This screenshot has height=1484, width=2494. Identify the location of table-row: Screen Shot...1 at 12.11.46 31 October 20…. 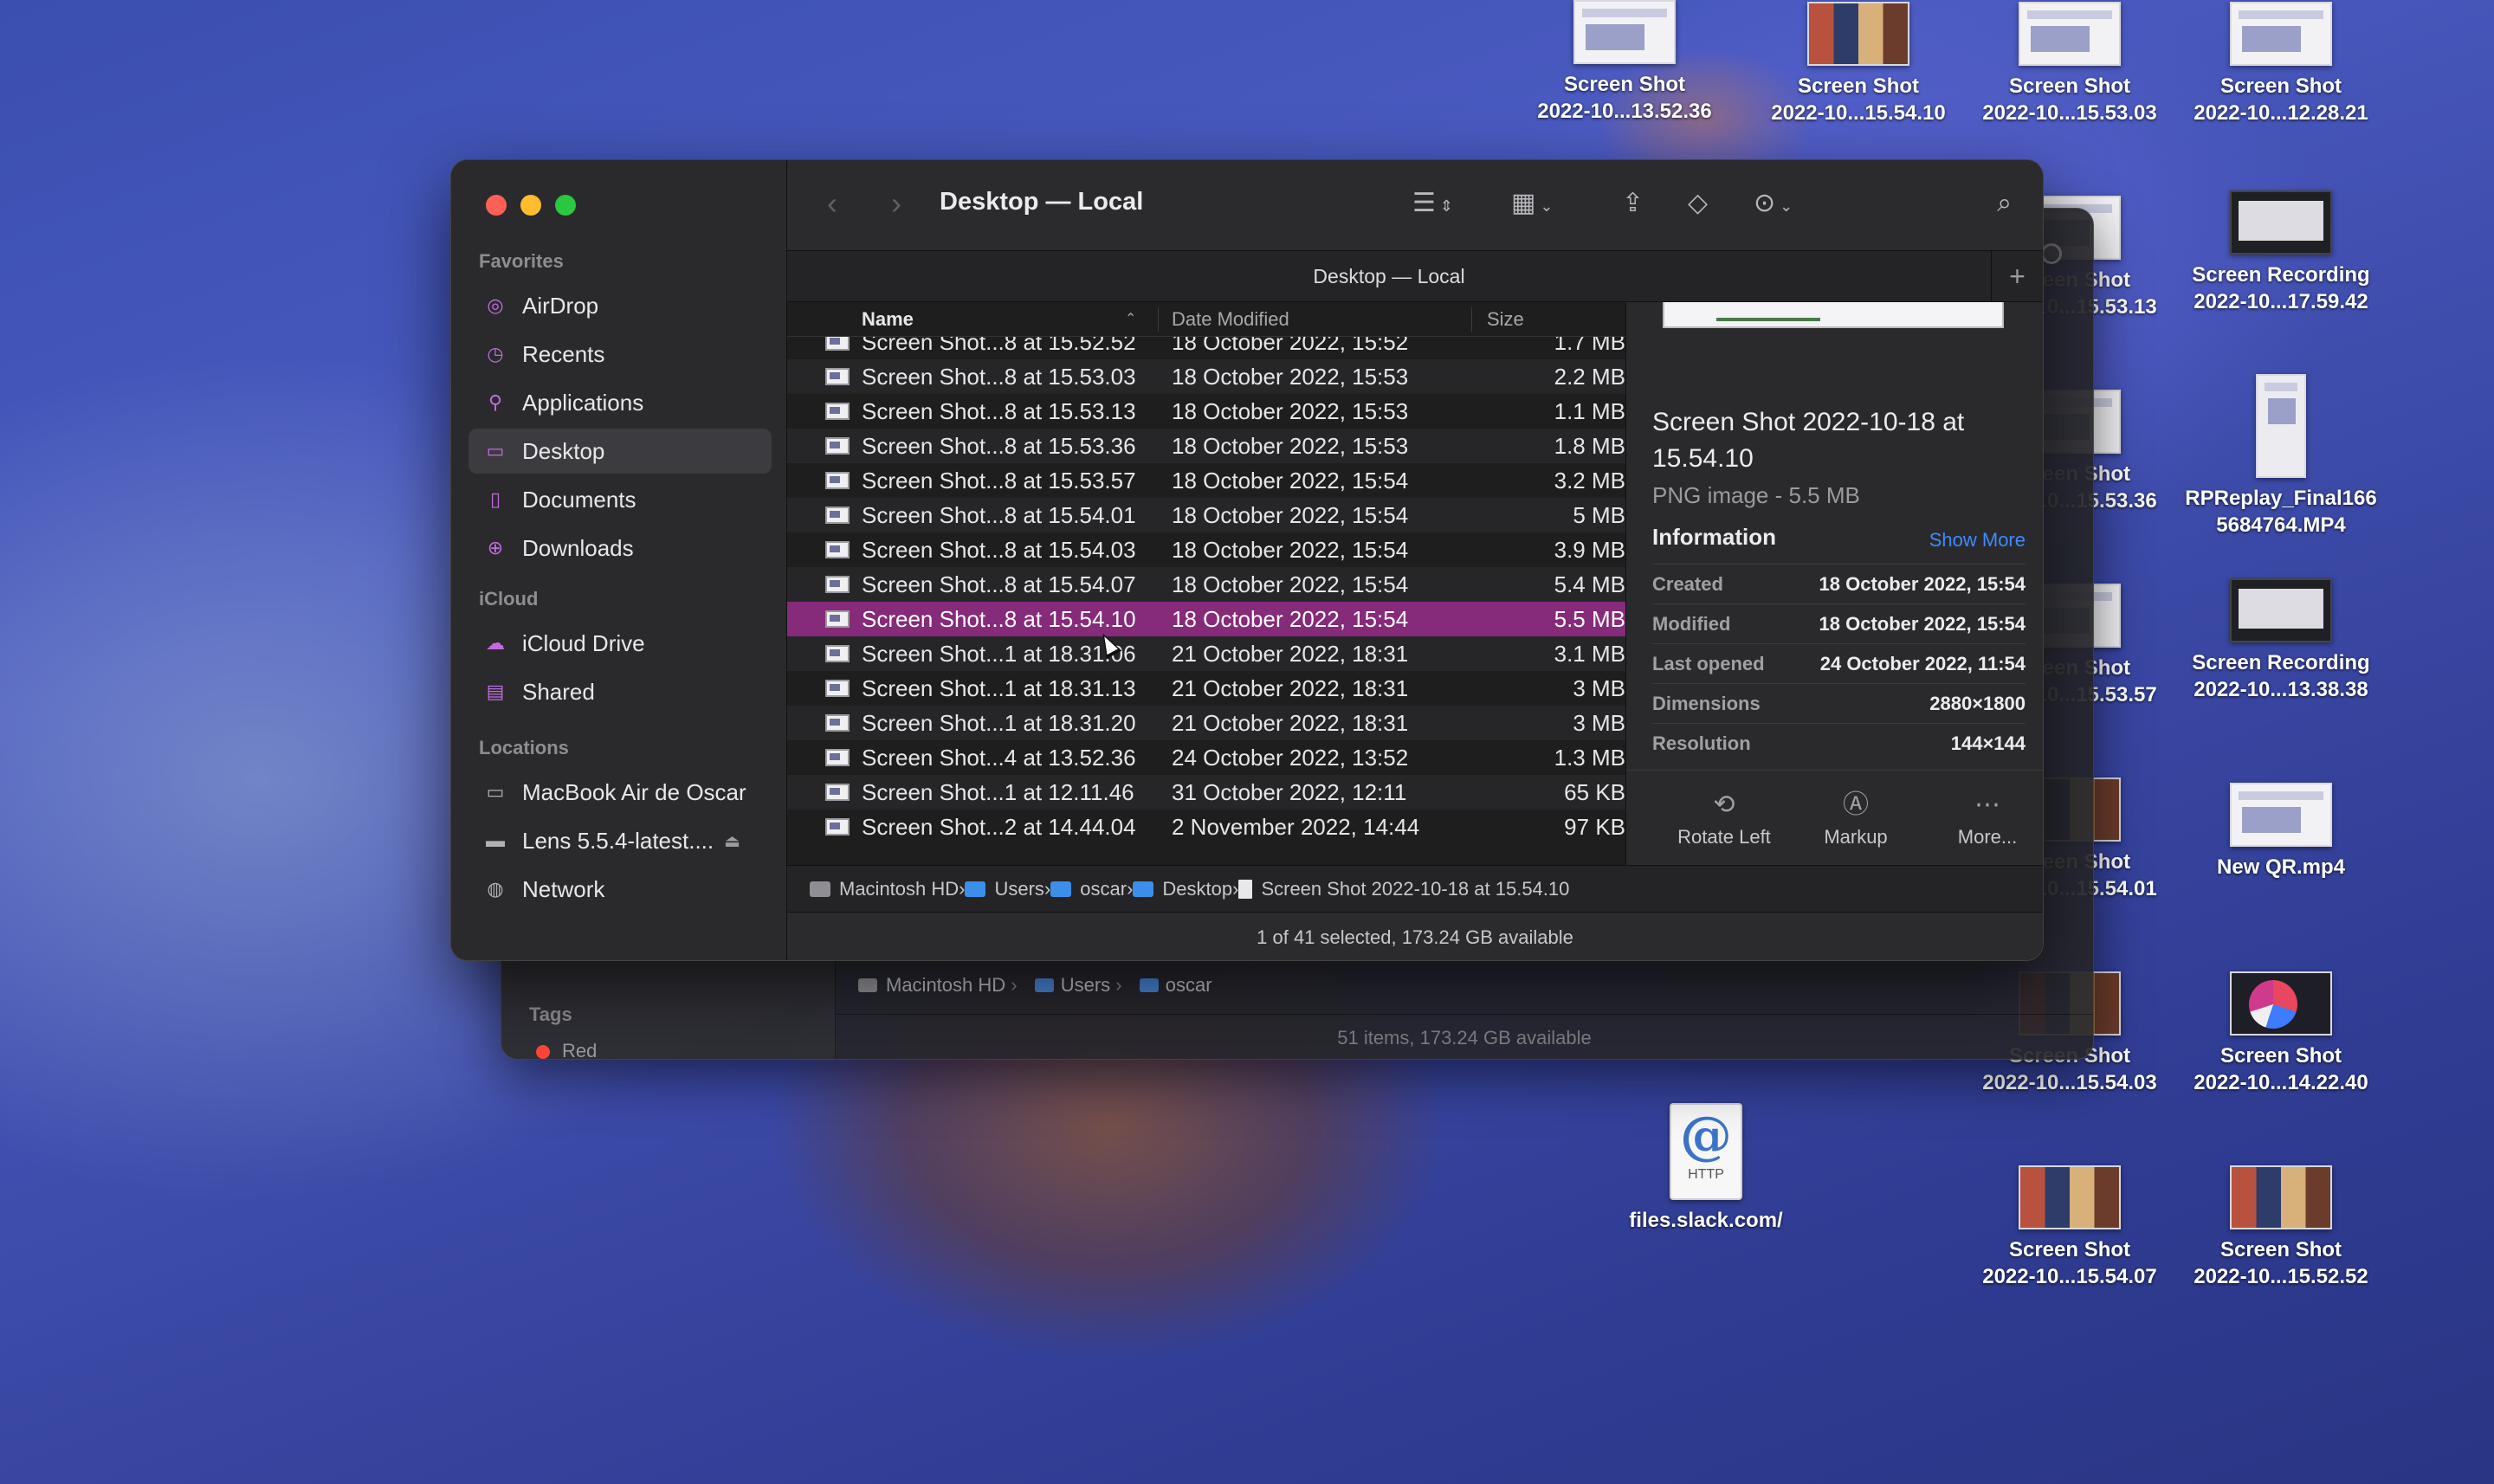
(1206, 792).